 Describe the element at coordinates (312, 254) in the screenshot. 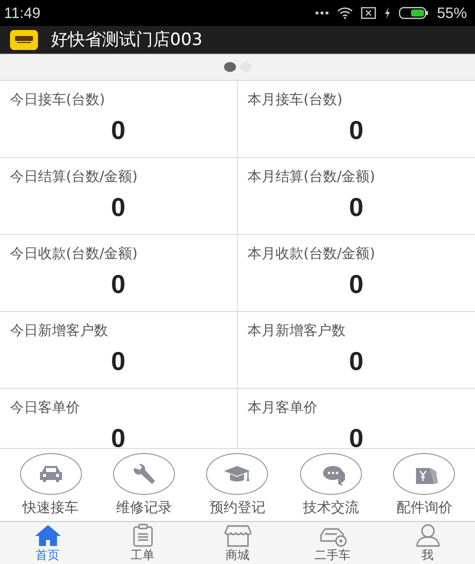

I see `stat-label: 本月收款(台数/金额)` at that location.